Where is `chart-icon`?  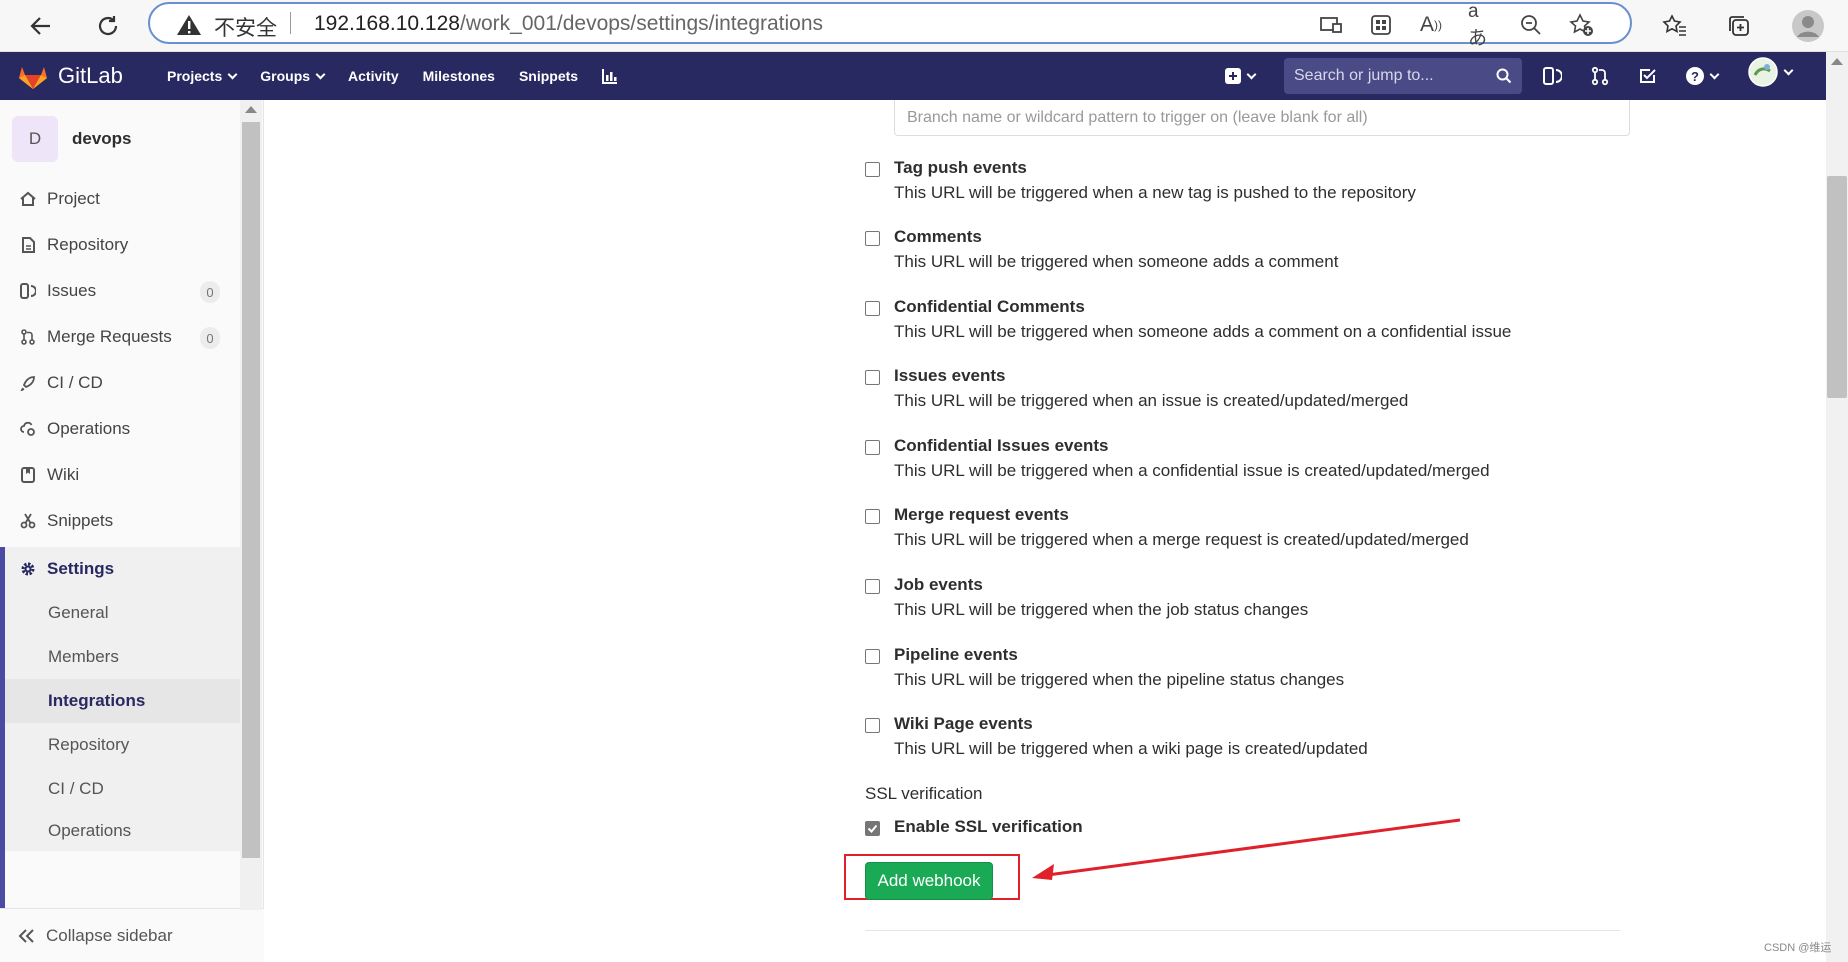 chart-icon is located at coordinates (610, 76).